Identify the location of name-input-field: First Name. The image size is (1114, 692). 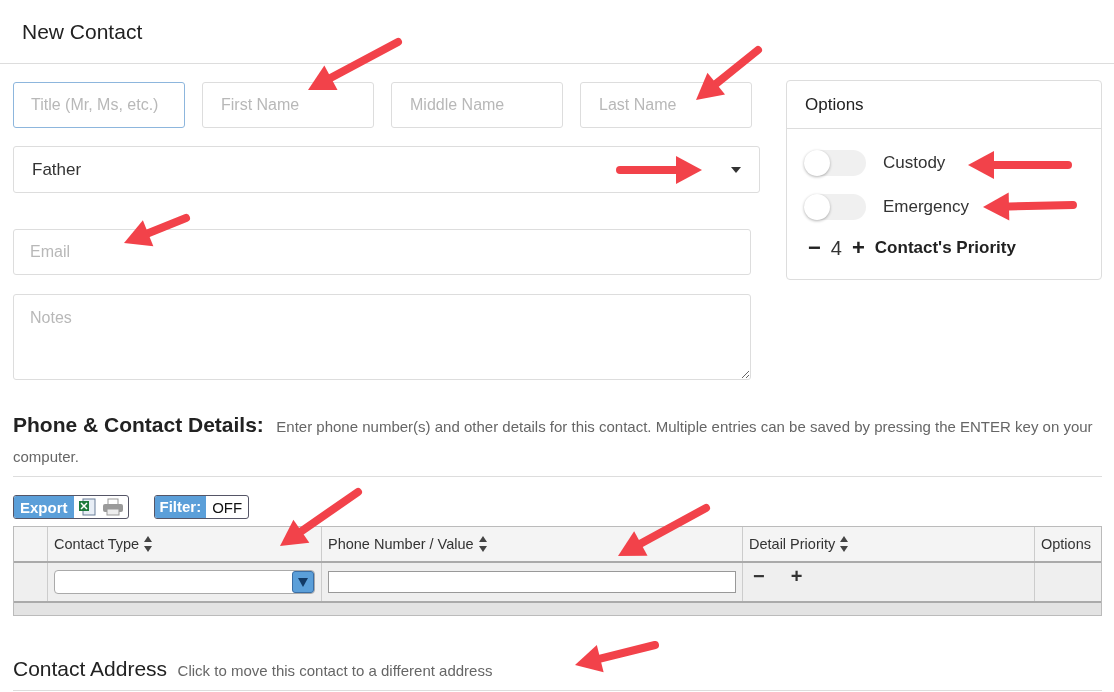
(288, 105).